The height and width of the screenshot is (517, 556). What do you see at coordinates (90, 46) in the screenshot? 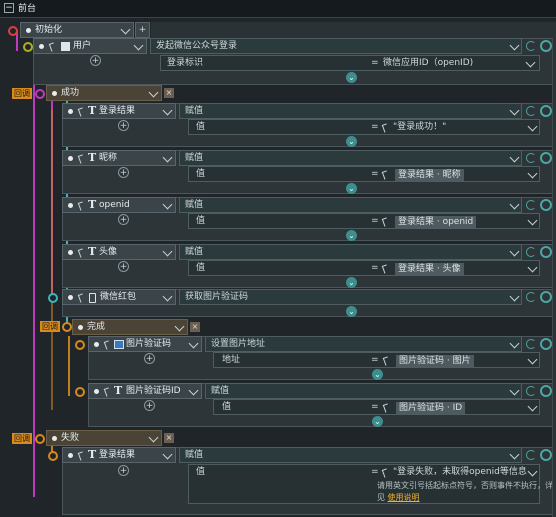
I see `user-node: 用户` at bounding box center [90, 46].